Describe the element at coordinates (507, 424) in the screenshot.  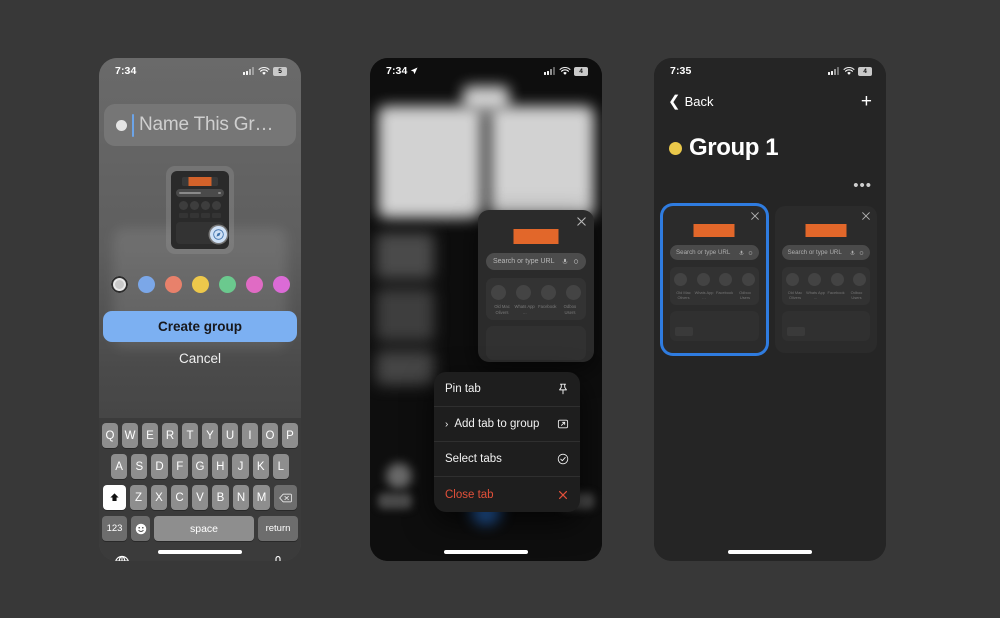
I see `menu-item-add-tab-to-group: › Add tab to group` at that location.